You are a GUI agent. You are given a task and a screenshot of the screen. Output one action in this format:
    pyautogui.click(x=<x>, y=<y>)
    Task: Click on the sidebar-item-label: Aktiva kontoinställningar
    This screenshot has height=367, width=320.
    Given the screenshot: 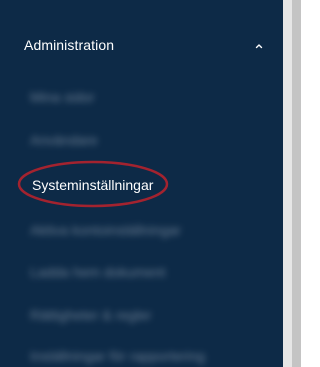 What is the action you would take?
    pyautogui.click(x=105, y=230)
    